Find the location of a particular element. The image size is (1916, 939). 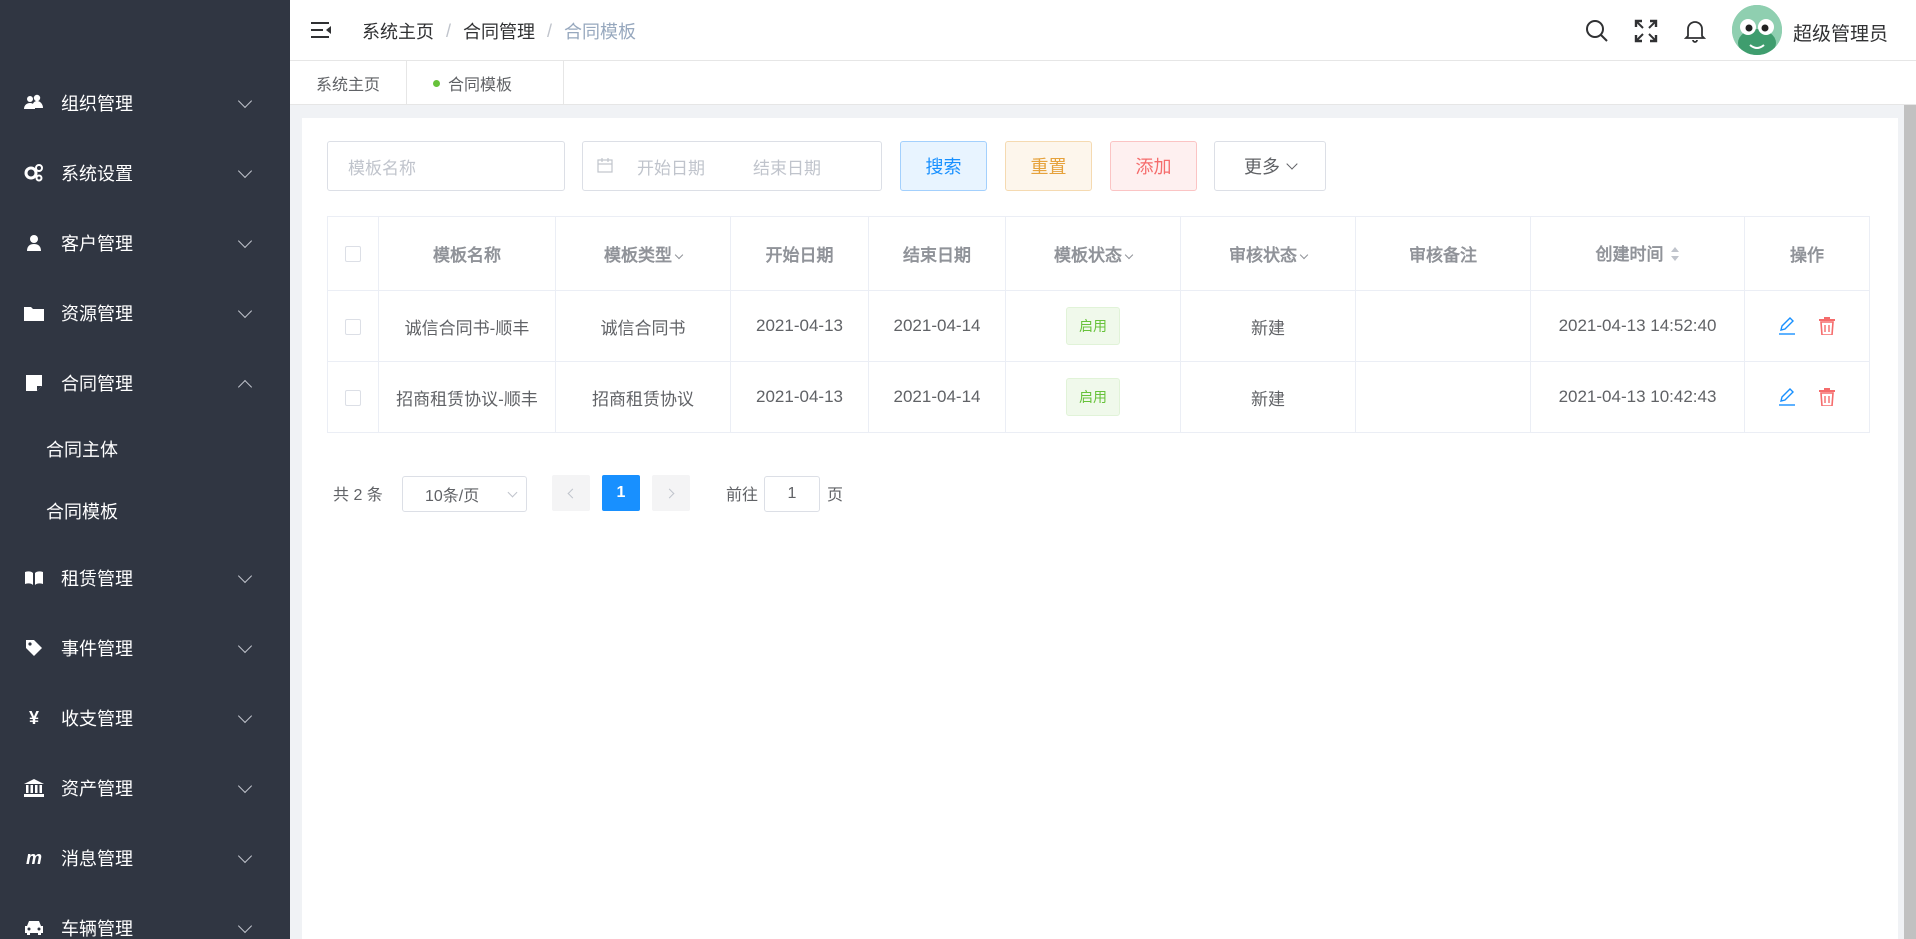

breadcrumb-item-home: 系统主页 is located at coordinates (398, 31).